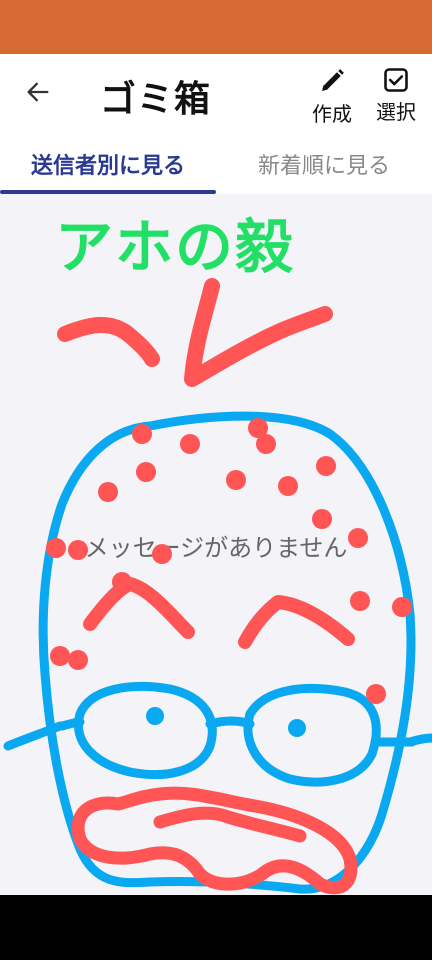  Describe the element at coordinates (396, 80) in the screenshot. I see `checkbox-icon` at that location.